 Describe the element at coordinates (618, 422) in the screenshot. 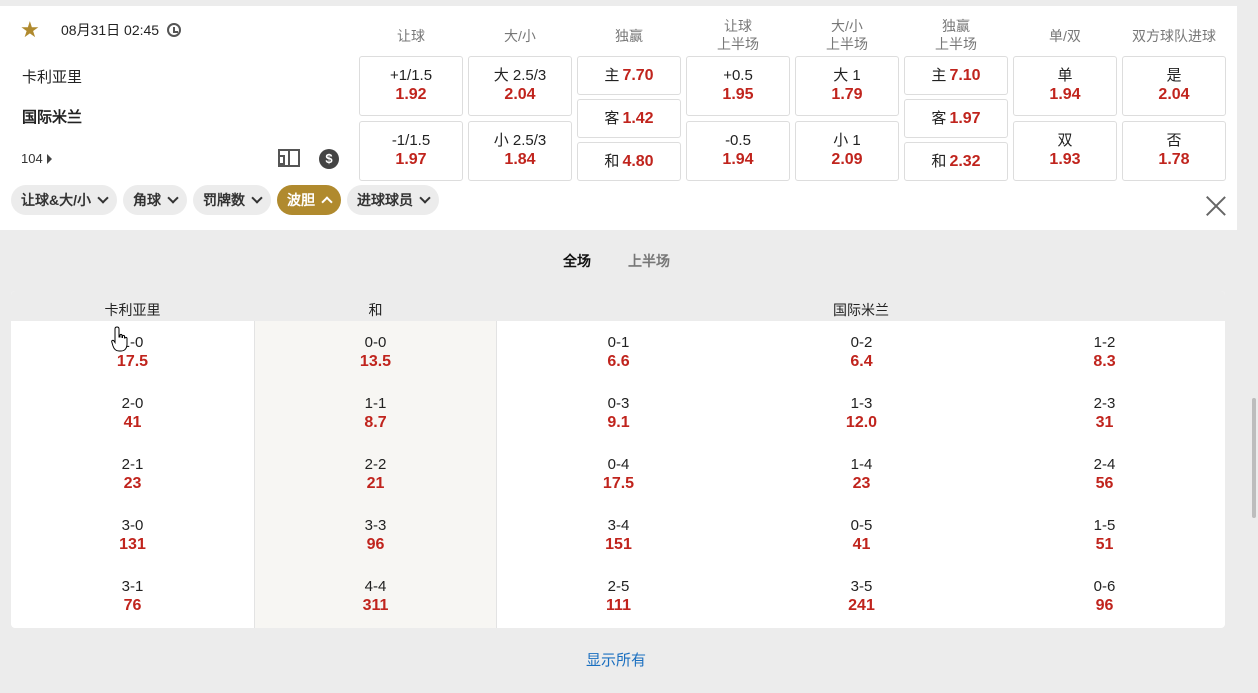

I see `score-odds: 9.1` at that location.